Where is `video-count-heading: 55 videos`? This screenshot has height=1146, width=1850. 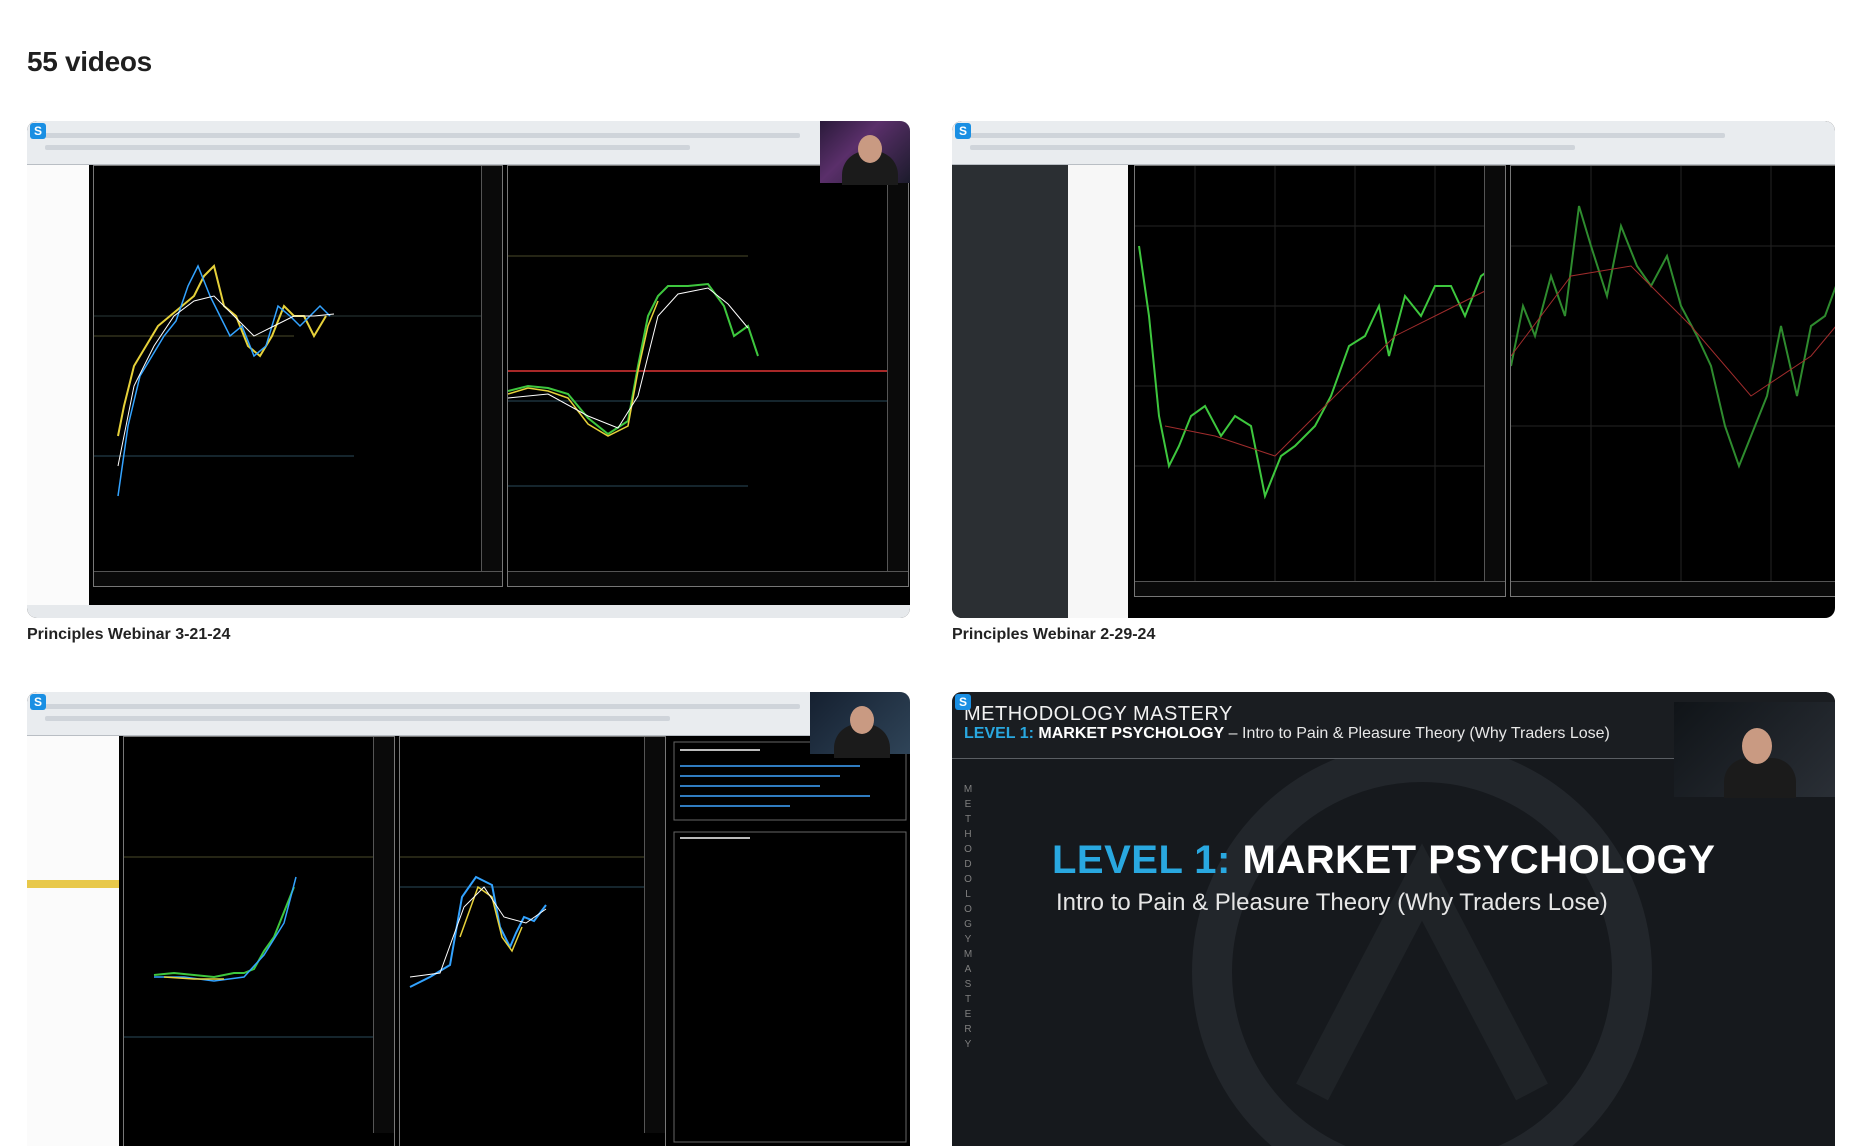 video-count-heading: 55 videos is located at coordinates (89, 61).